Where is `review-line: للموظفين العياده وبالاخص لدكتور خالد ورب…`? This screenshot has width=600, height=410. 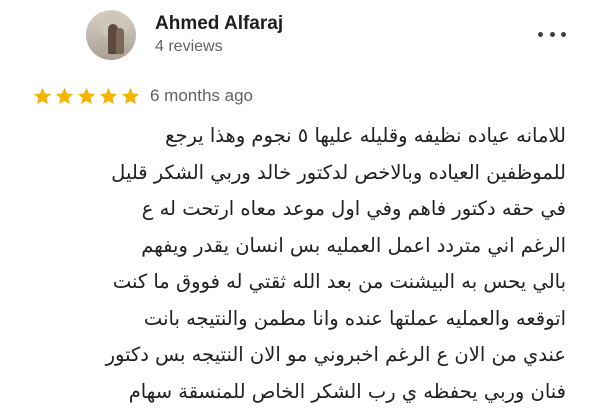 review-line: للموظفين العياده وبالاخص لدكتور خالد ورب… is located at coordinates (290, 173).